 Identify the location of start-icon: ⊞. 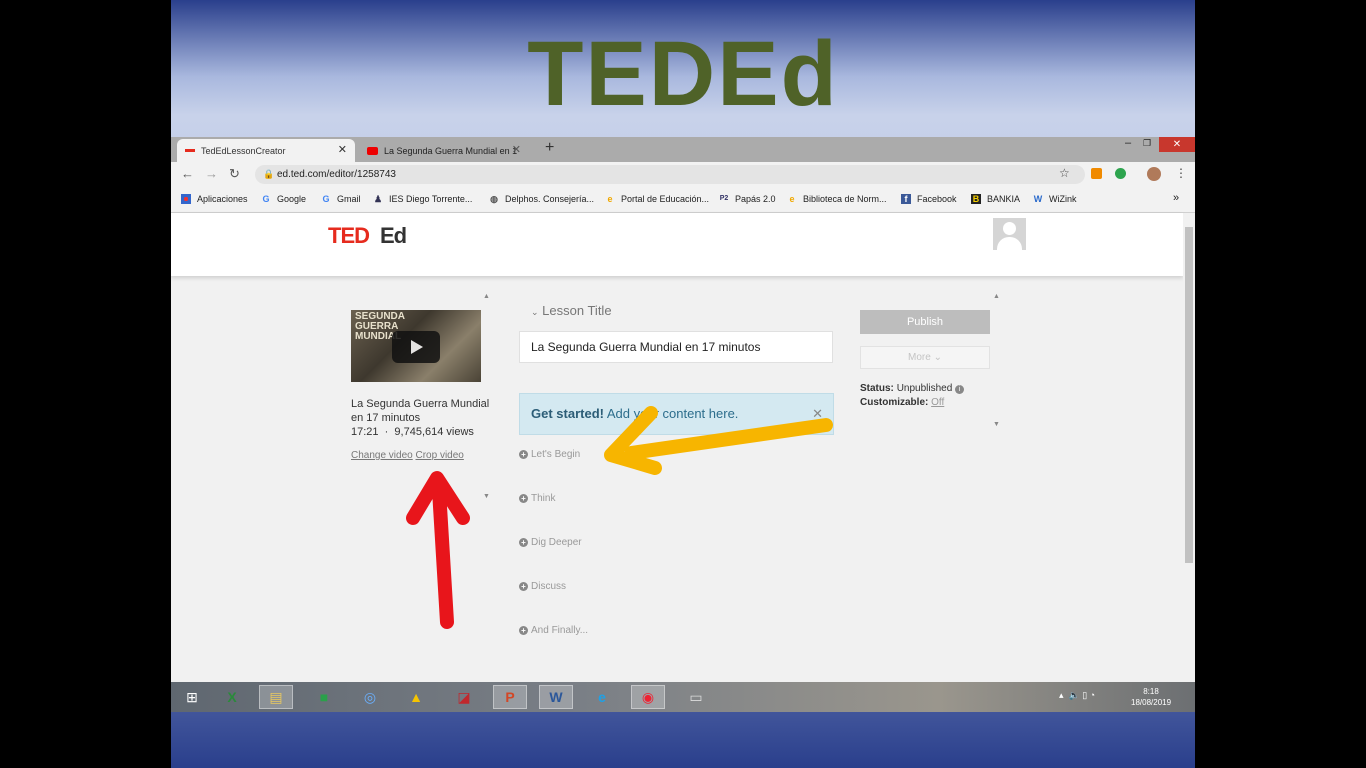
(192, 697).